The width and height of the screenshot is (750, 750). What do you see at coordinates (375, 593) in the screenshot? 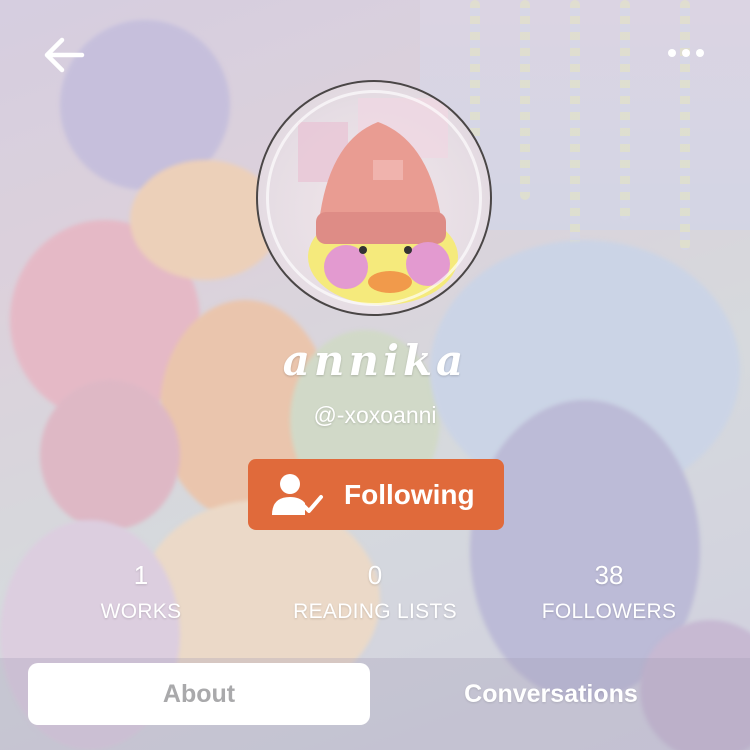
I see `stat-reading-lists: 0 READING LISTS` at bounding box center [375, 593].